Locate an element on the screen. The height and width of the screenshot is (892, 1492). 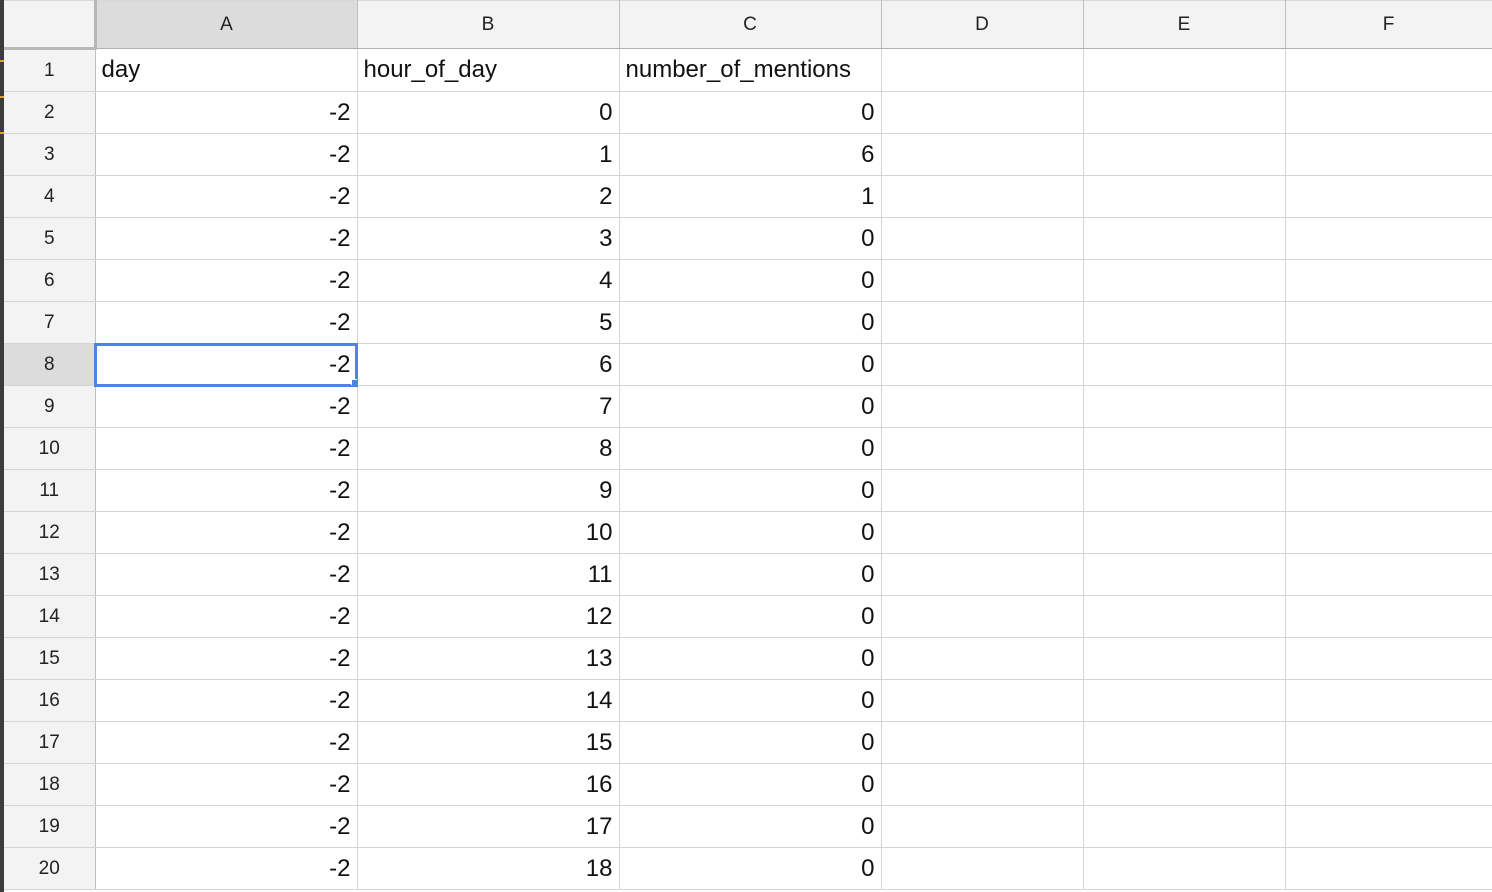
cell: 14 is located at coordinates (488, 700).